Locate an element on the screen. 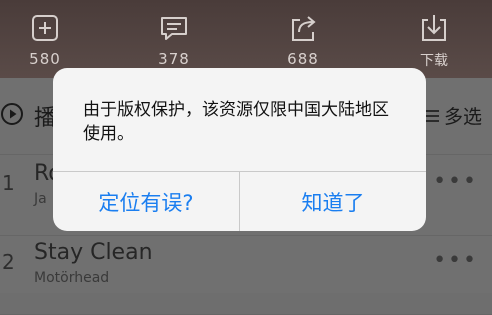 The image size is (492, 315). song-artist: Motörhead is located at coordinates (72, 278).